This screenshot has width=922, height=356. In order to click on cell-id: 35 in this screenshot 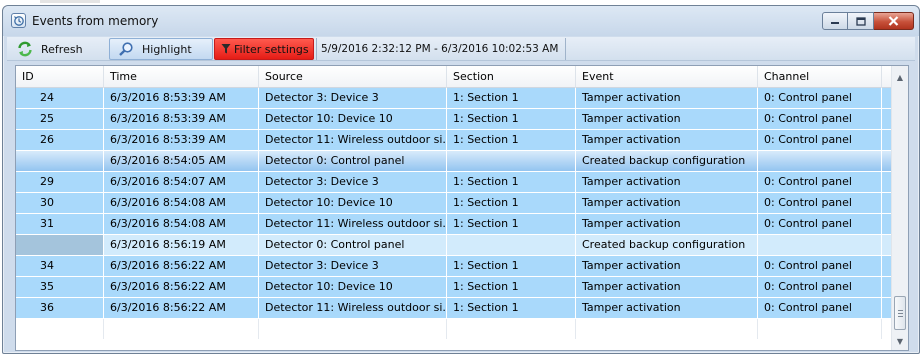, I will do `click(60, 287)`.